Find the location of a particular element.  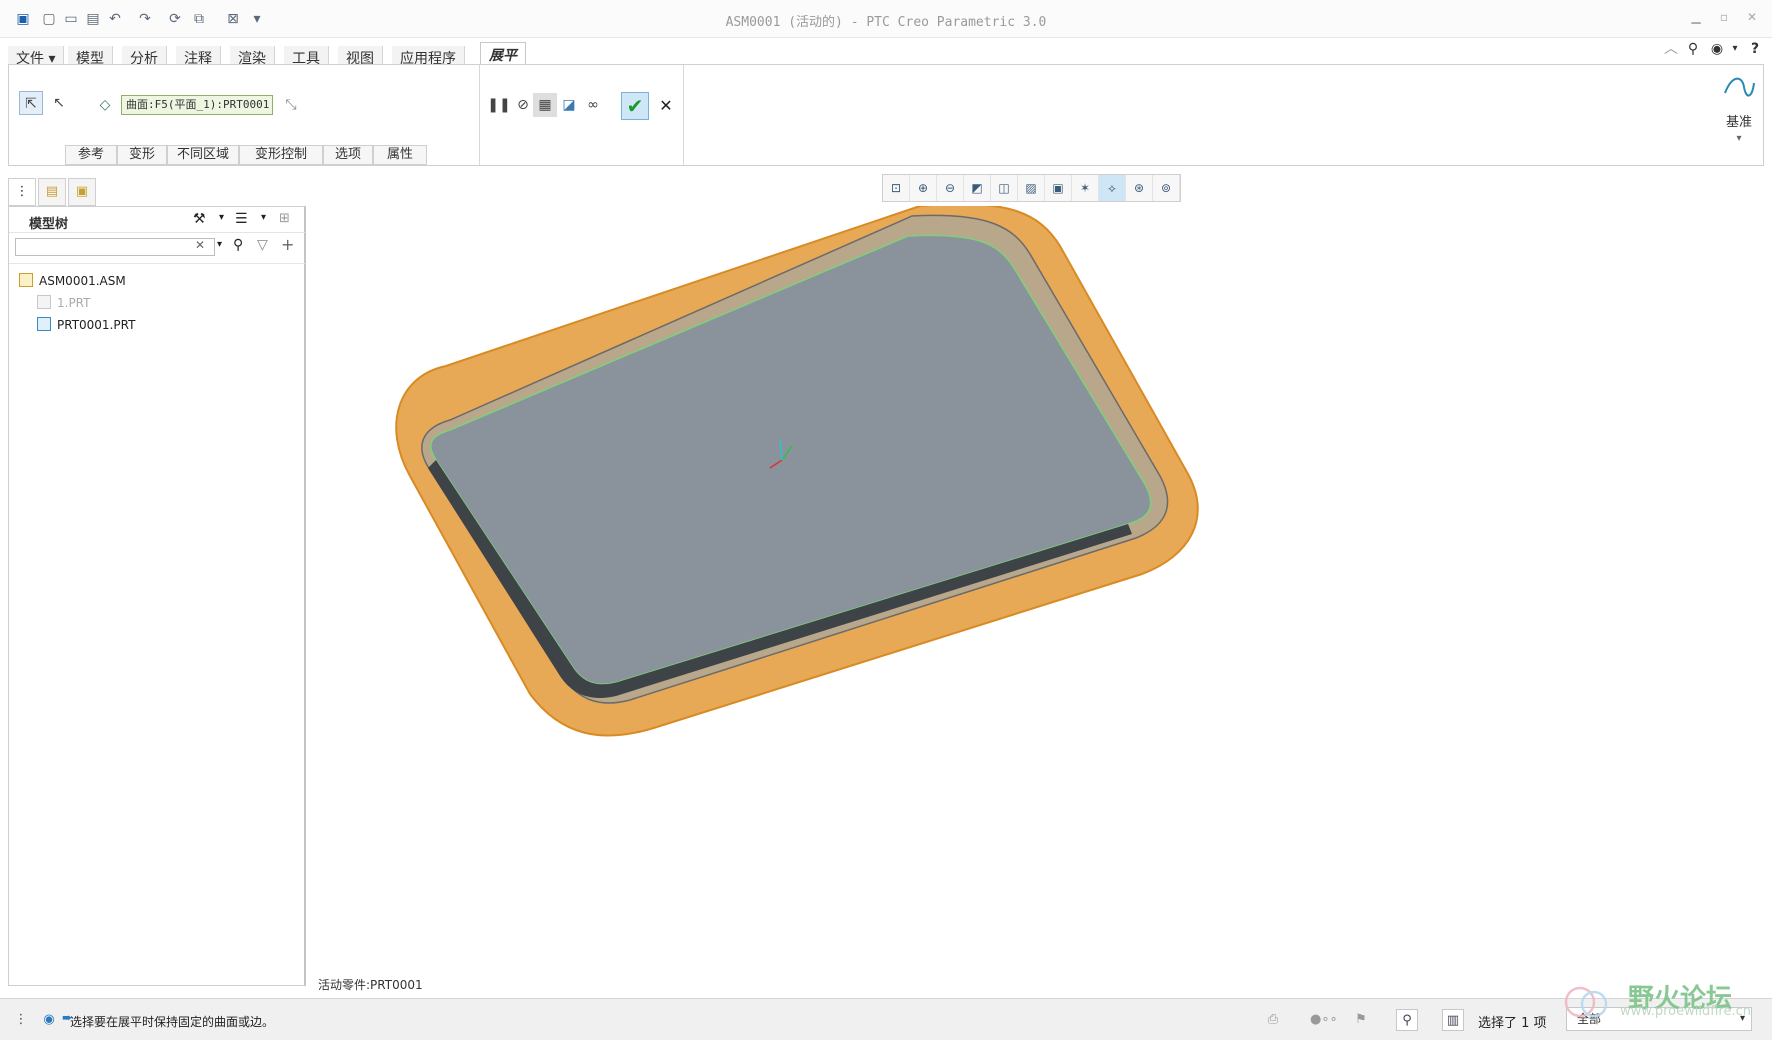

tree-item-label: PRT0001.PRT is located at coordinates (96, 325).